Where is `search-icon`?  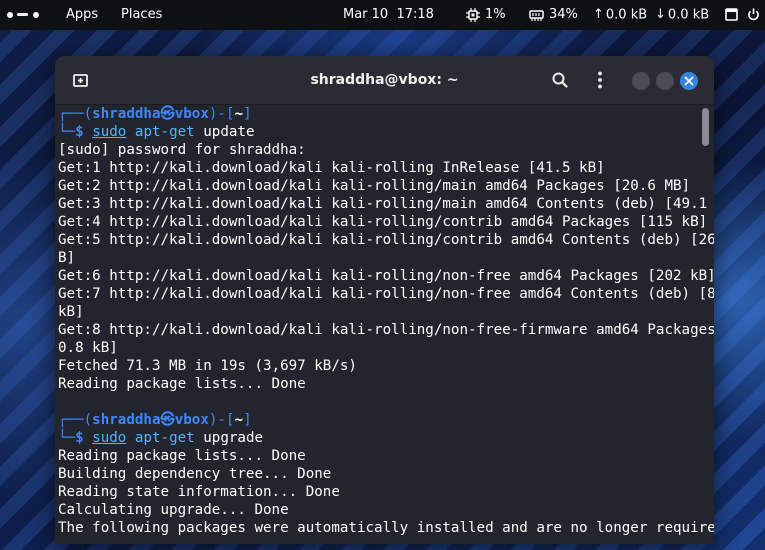
search-icon is located at coordinates (560, 80).